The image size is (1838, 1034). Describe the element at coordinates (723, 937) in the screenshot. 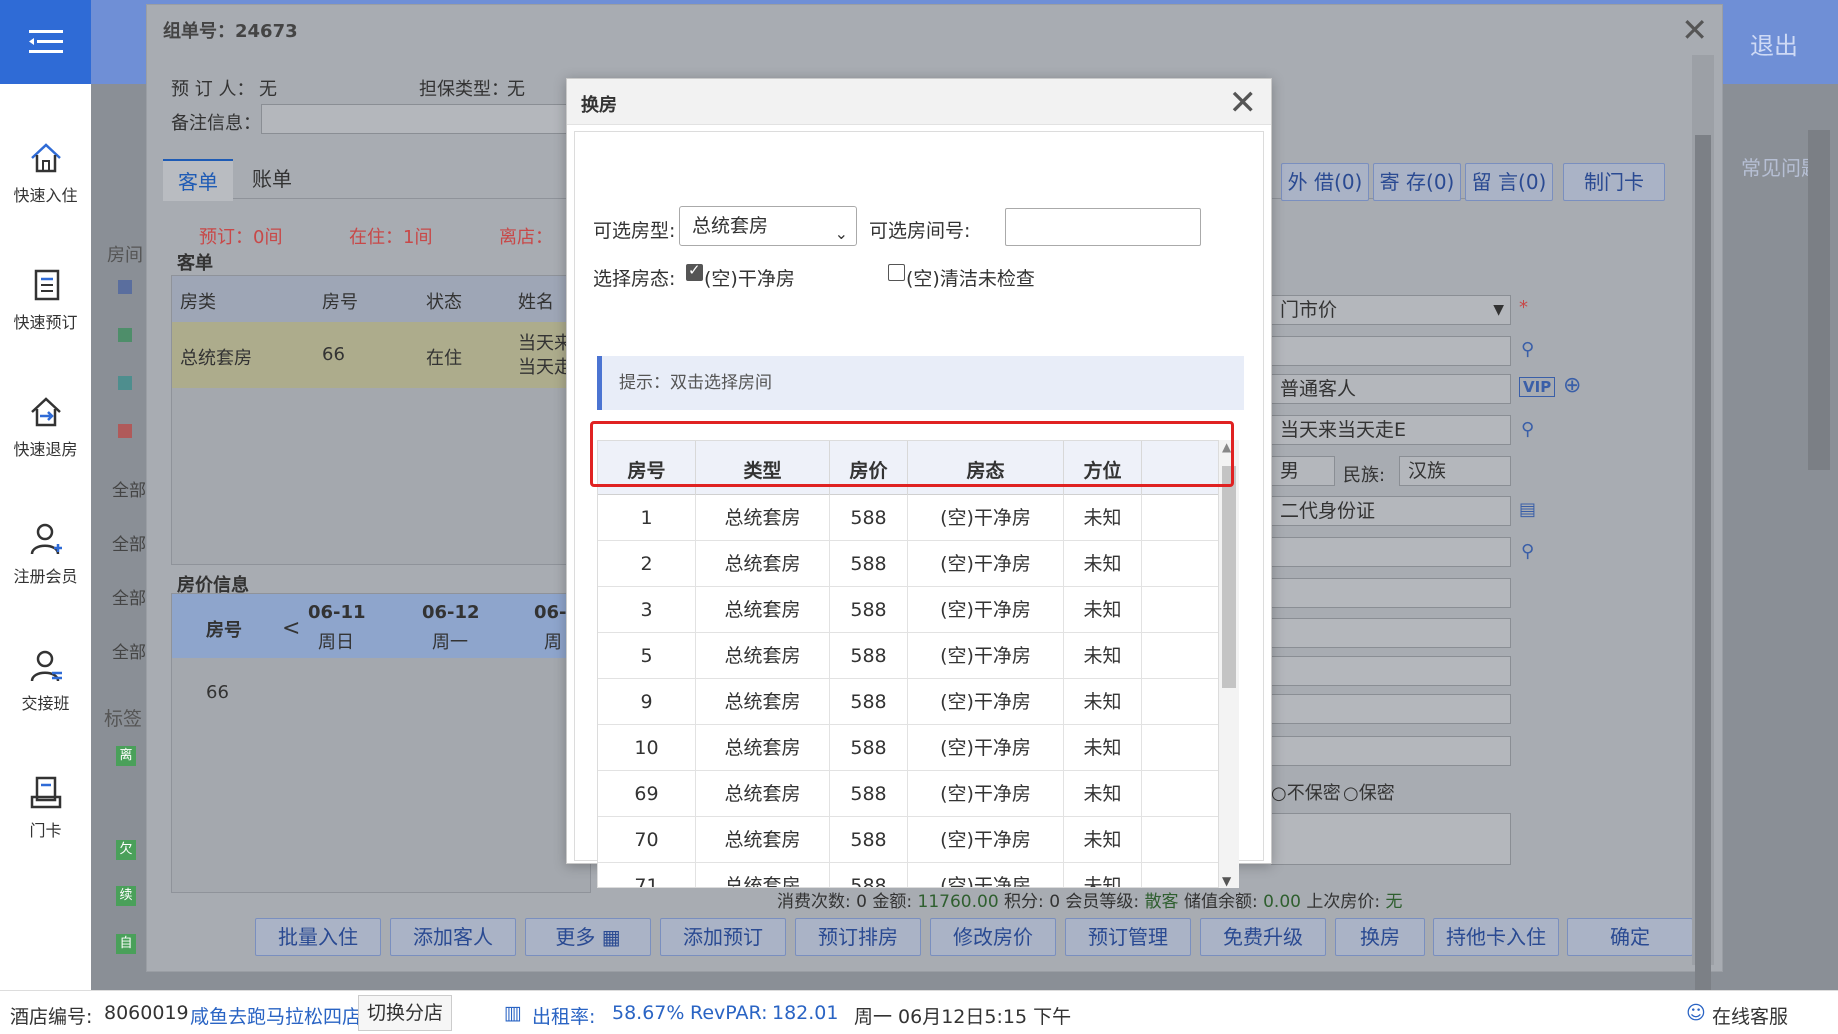

I see `add-booking-button: 添加预订` at that location.